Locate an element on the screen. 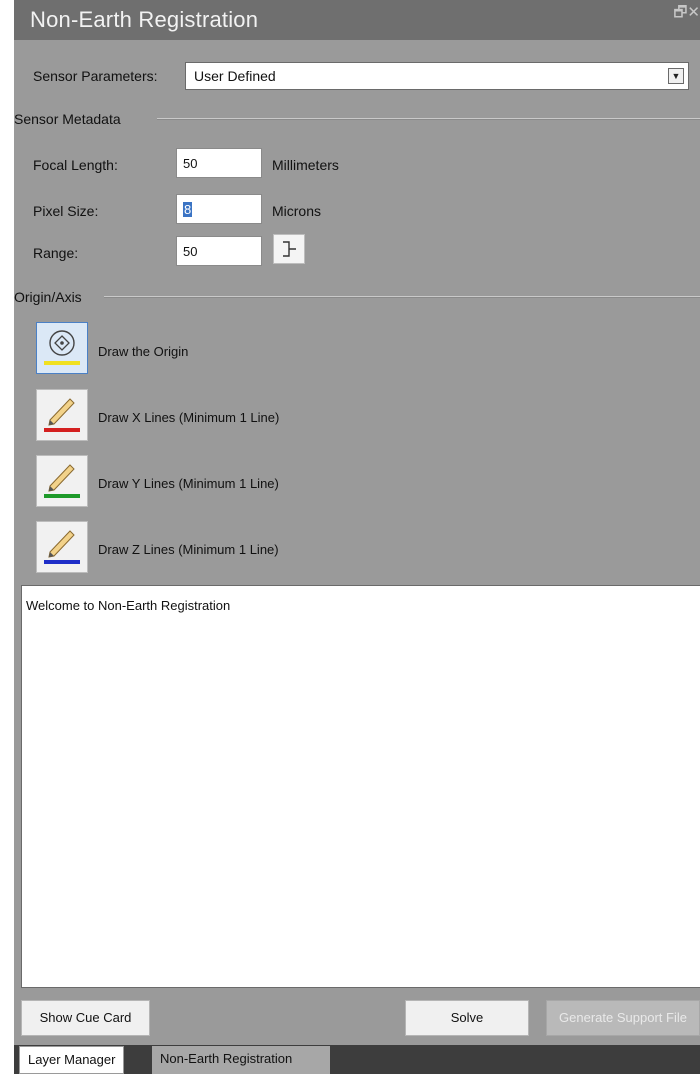 This screenshot has width=700, height=1074. pixel-size-label: Pixel Size: is located at coordinates (66, 211).